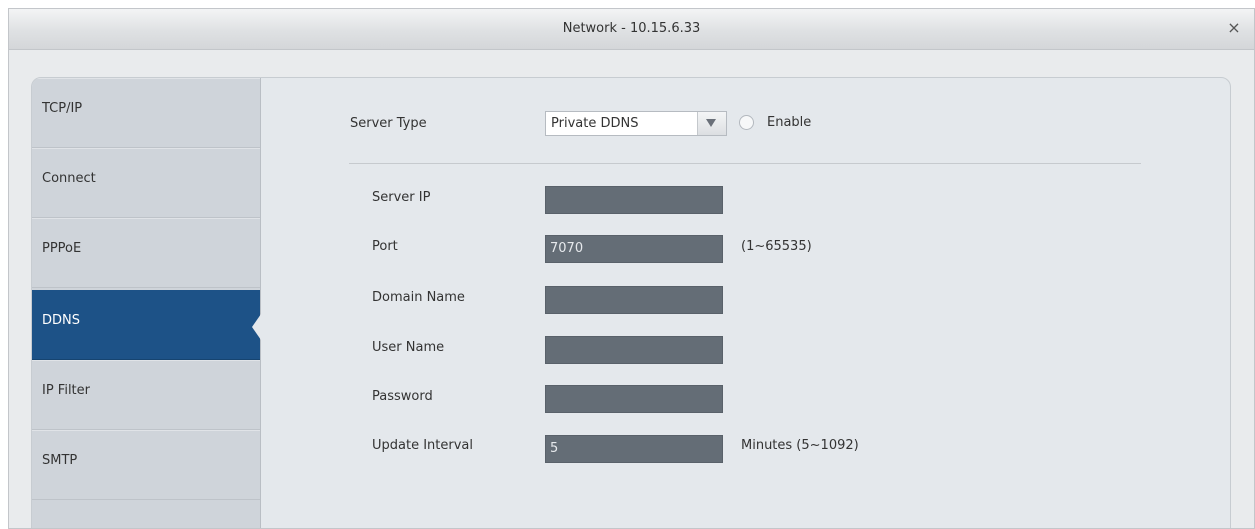  Describe the element at coordinates (401, 197) in the screenshot. I see `server-ip-label: Server IP` at that location.